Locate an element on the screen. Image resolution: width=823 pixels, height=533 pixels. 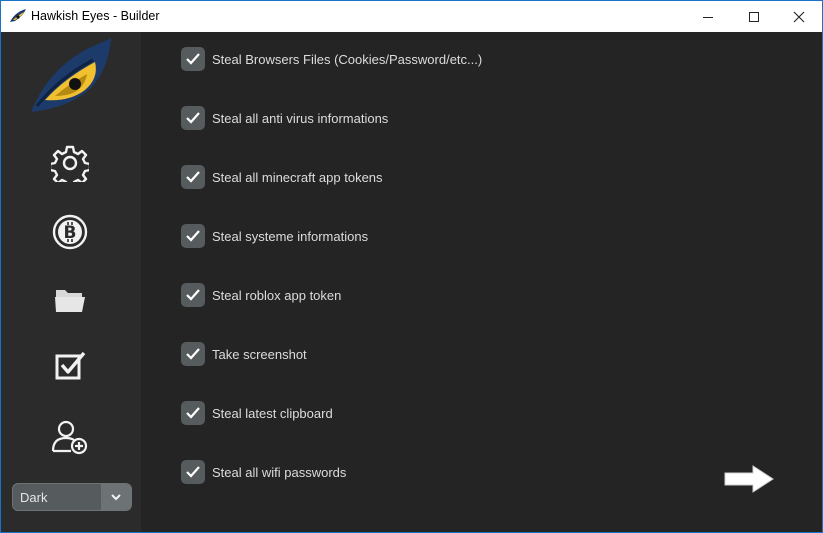
option-antivirus-info: Steal all anti virus informations is located at coordinates (284, 118).